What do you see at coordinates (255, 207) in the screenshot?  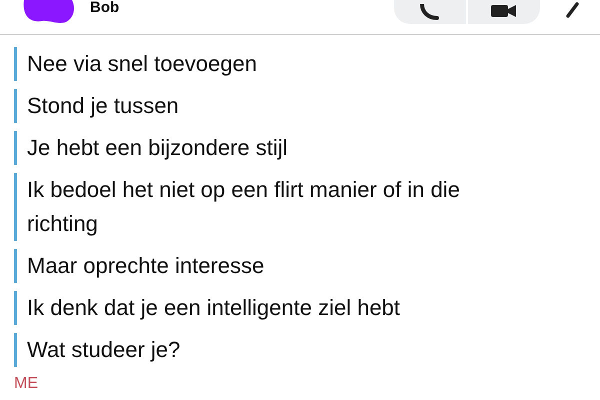 I see `chat-message: Ik bedoel het niet op een flirt manier of in die richting` at bounding box center [255, 207].